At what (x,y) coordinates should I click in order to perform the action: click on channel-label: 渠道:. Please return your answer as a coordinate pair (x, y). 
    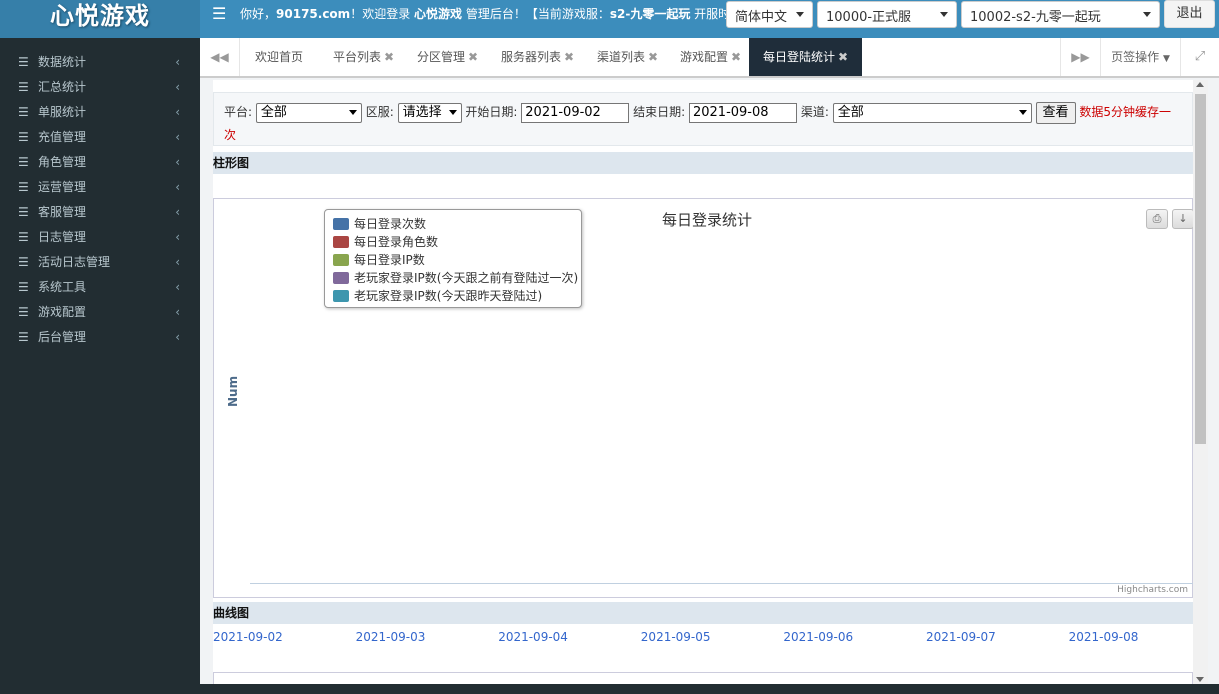
    Looking at the image, I should click on (814, 112).